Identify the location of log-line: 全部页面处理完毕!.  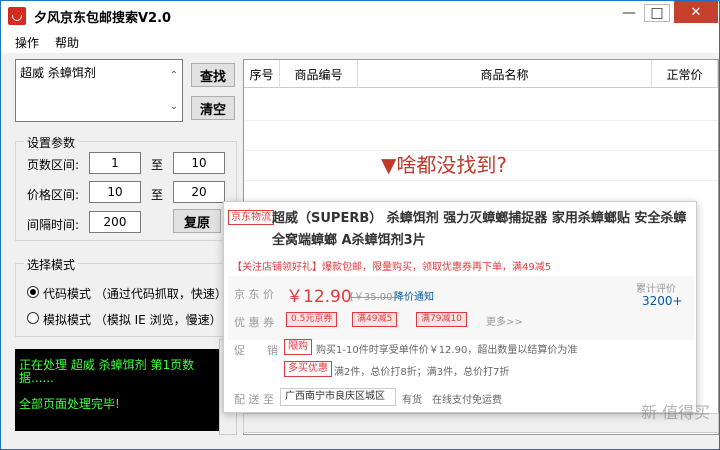
(69, 404).